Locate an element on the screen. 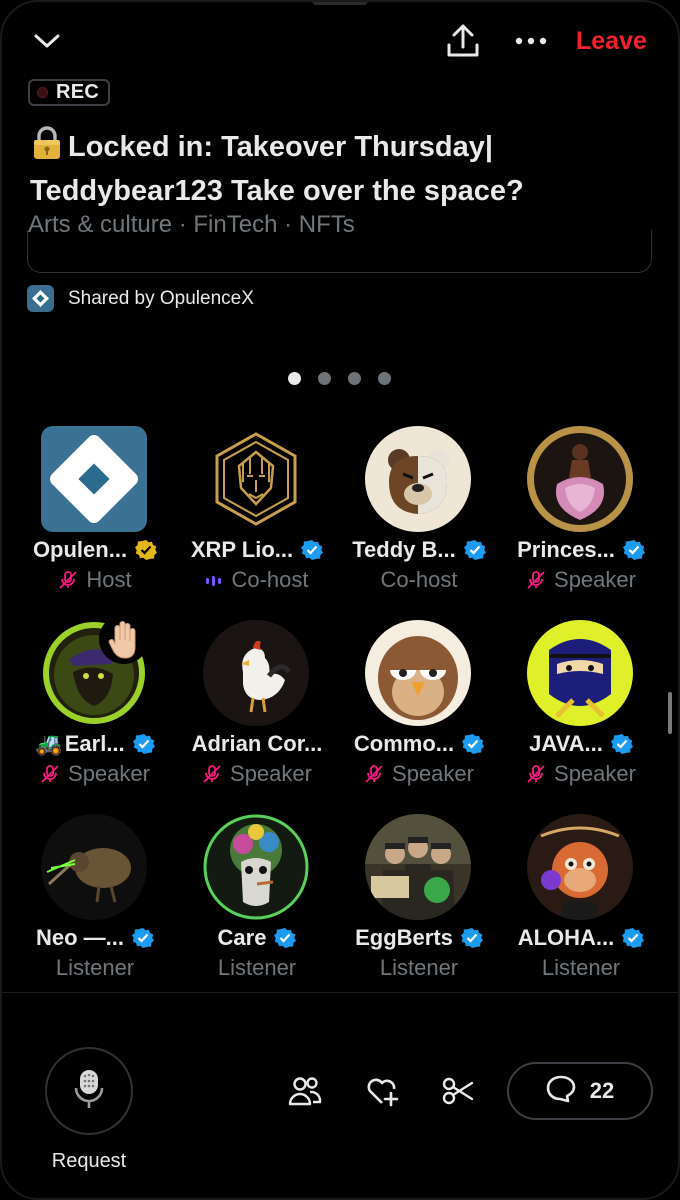 Image resolution: width=680 pixels, height=1200 pixels. more-icon is located at coordinates (531, 41).